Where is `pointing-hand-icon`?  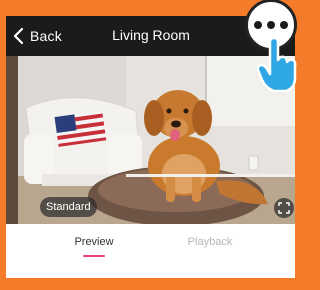
pointing-hand-icon is located at coordinates (276, 65).